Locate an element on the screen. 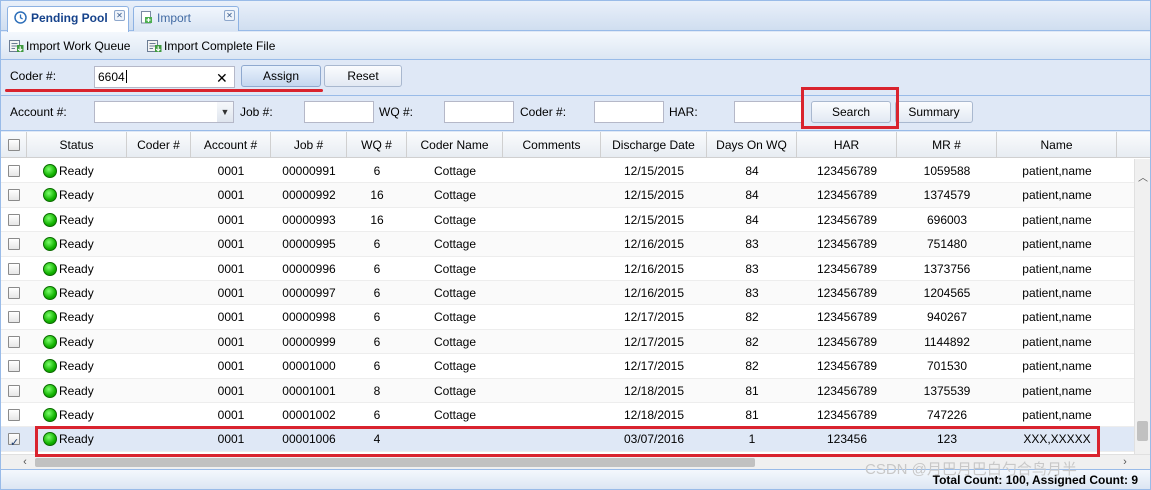 Image resolution: width=1151 pixels, height=490 pixels. cell-discharge-date-text: 12/15/2015 is located at coordinates (654, 171).